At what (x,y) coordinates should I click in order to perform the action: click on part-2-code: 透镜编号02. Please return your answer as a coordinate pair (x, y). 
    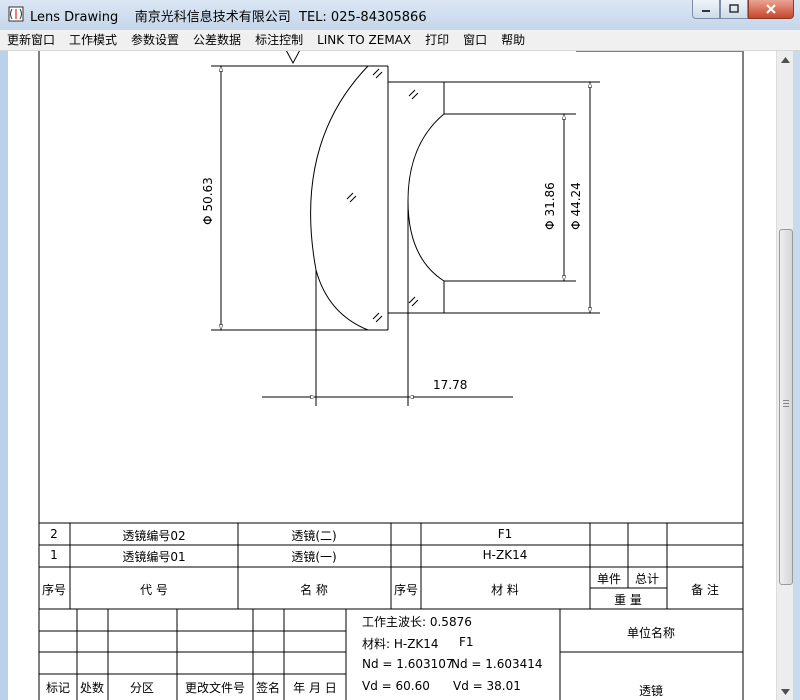
    Looking at the image, I should click on (154, 536).